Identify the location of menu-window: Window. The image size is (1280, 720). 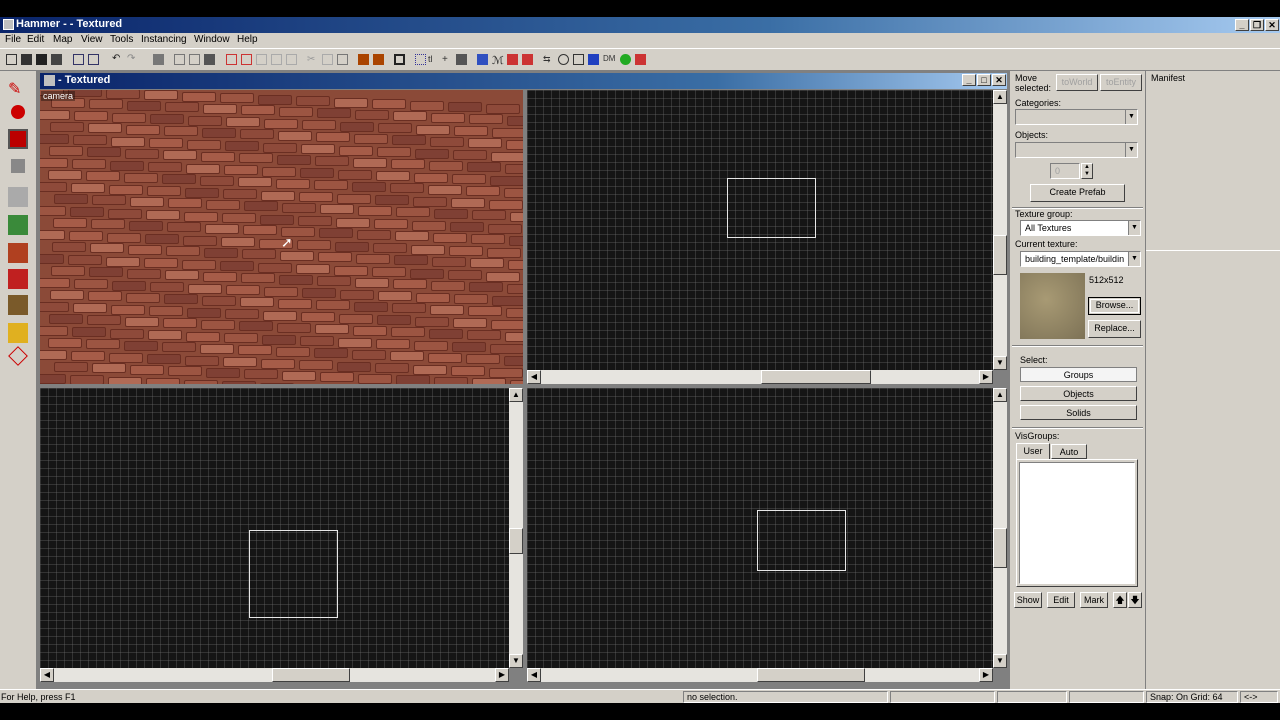
(212, 39).